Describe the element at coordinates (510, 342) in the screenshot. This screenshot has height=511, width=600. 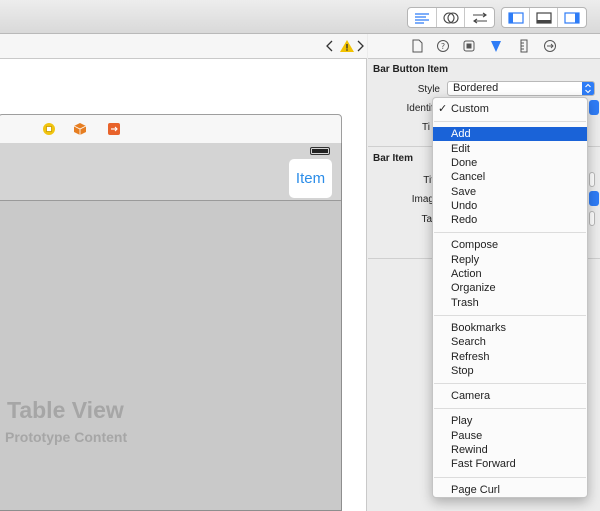
I see `menu-item-search: Search` at that location.